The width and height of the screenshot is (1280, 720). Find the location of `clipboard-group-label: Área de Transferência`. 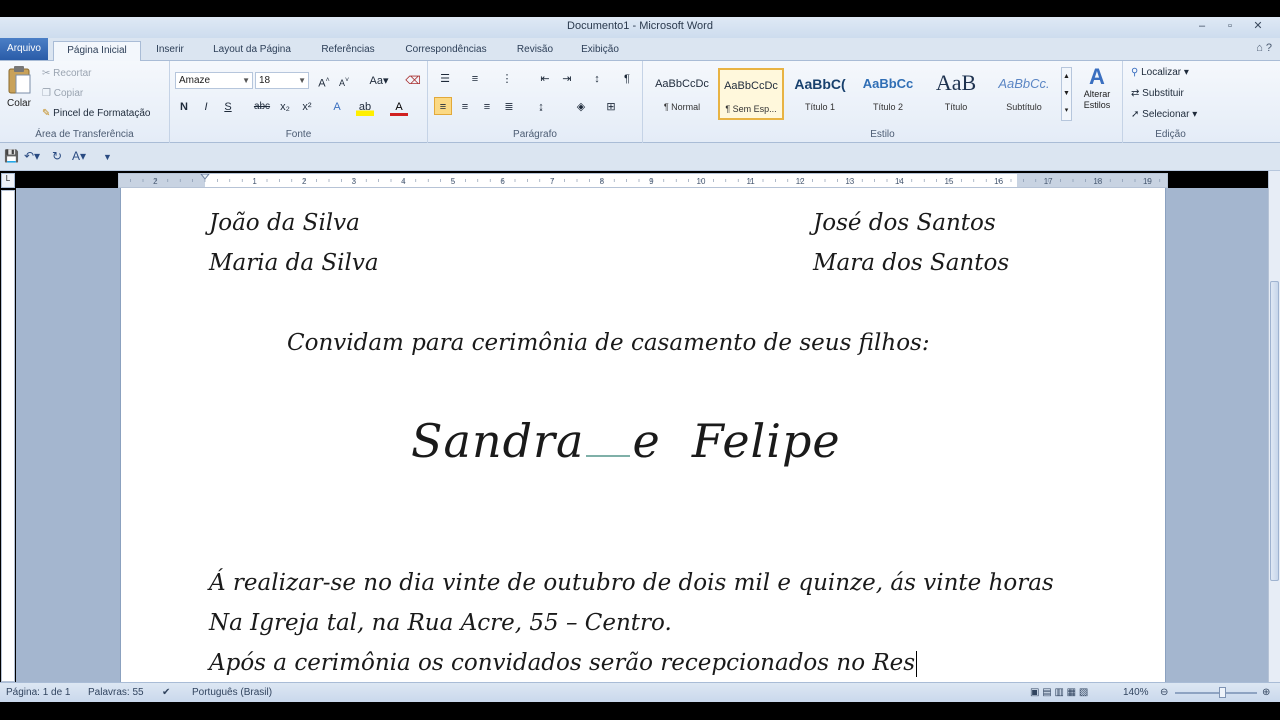

clipboard-group-label: Área de Transferência is located at coordinates (84, 134).